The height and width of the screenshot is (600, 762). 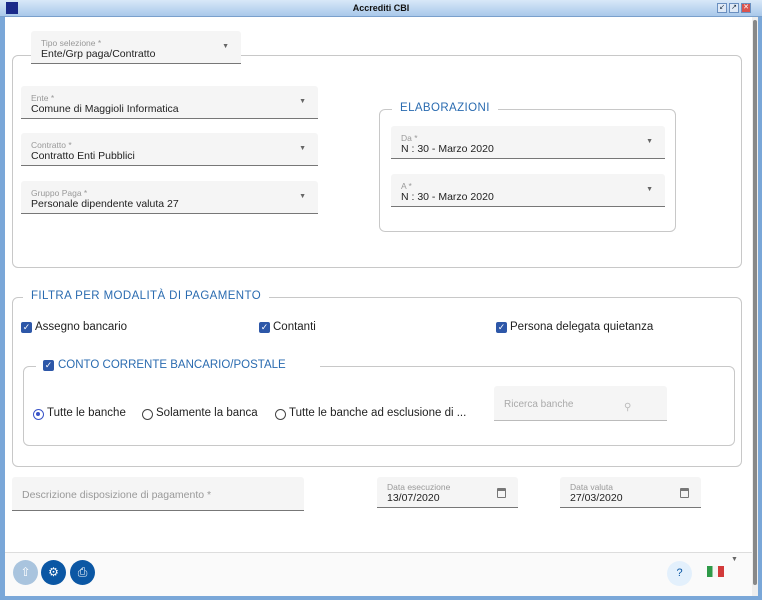 I want to click on tutte-banche-radio, so click(x=38, y=414).